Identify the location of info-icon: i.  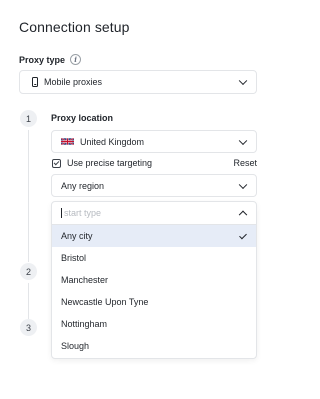
(76, 59).